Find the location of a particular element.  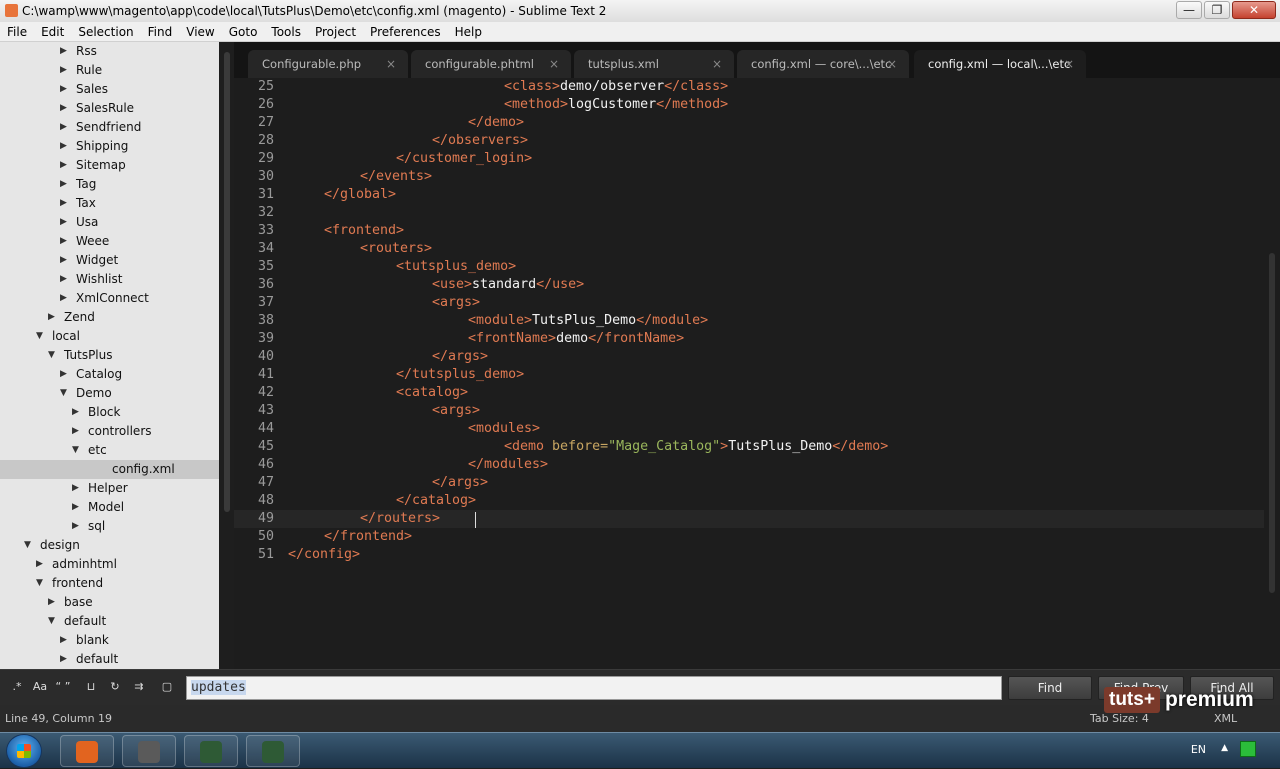

tree-folder-item: ▶ Rss is located at coordinates (109, 51).